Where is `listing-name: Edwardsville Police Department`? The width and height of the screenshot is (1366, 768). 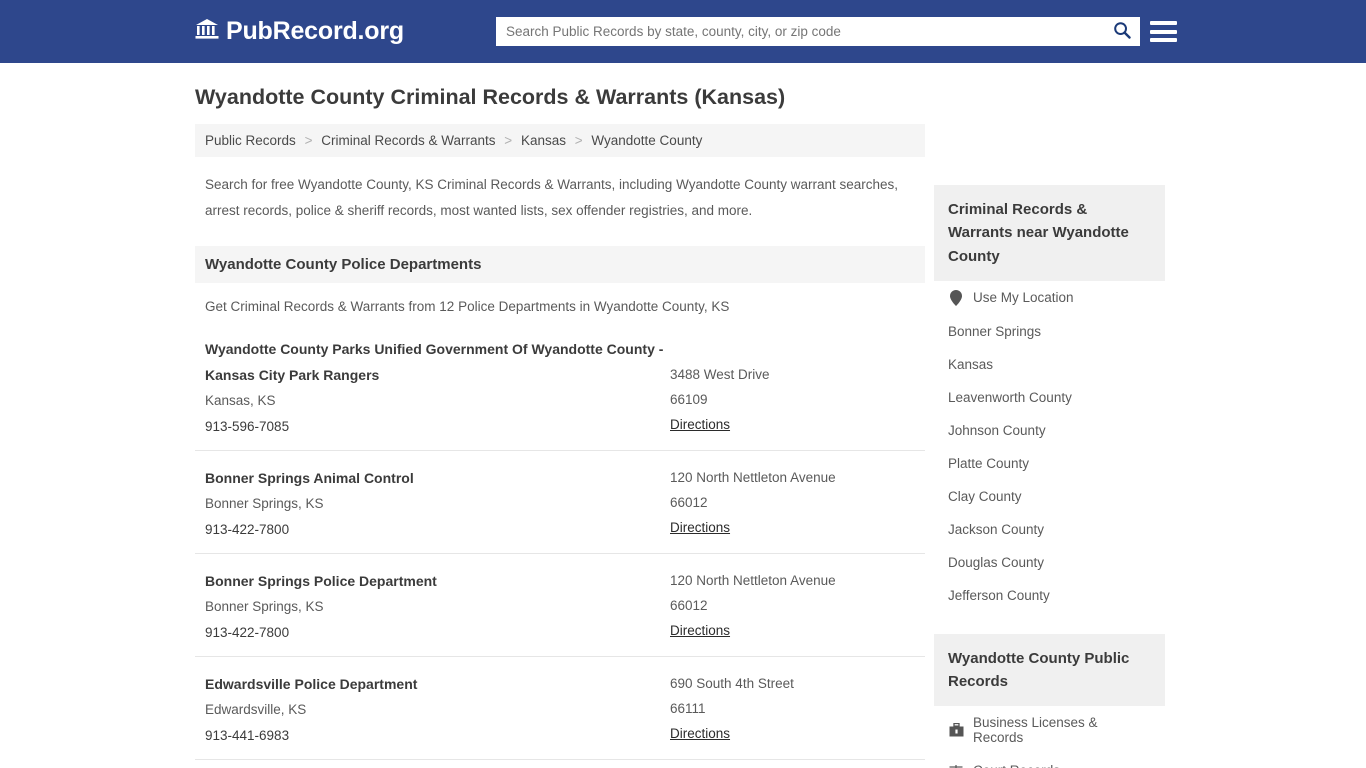 listing-name: Edwardsville Police Department is located at coordinates (311, 683).